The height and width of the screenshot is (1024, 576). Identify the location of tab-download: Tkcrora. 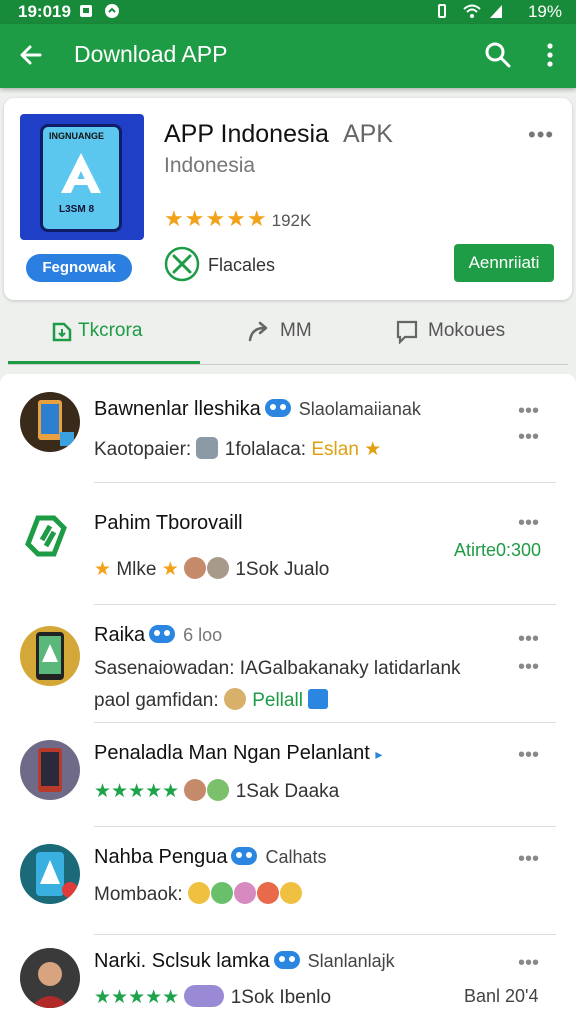
(125, 333).